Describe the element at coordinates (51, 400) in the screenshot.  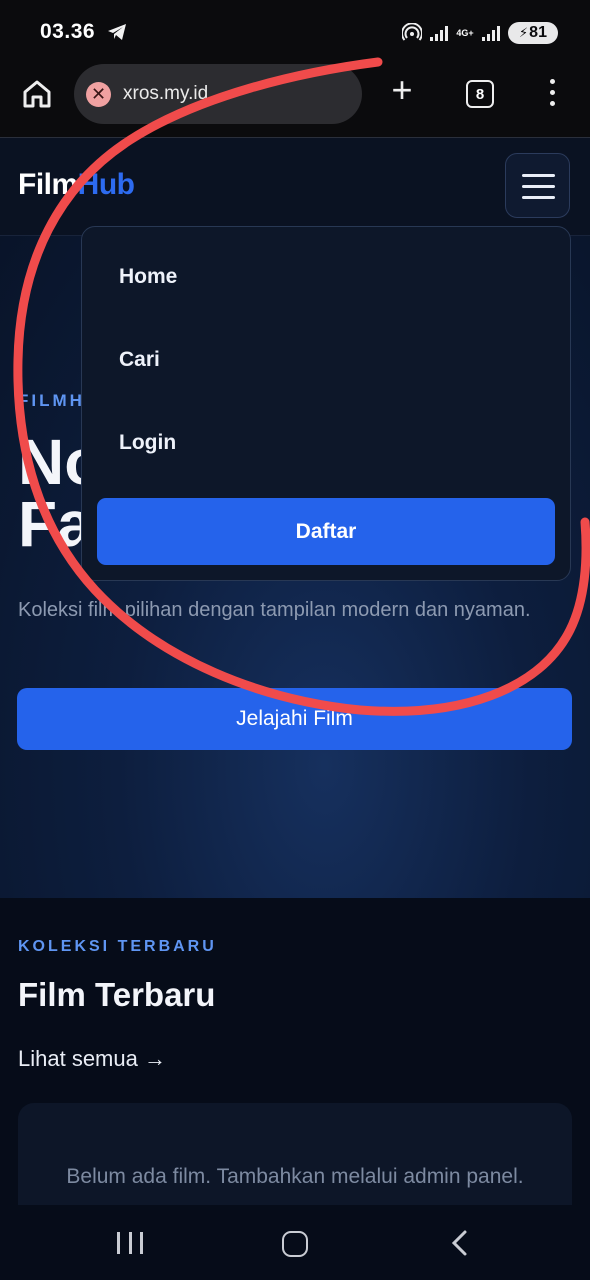
I see `hero-eyebrow: FILMH` at that location.